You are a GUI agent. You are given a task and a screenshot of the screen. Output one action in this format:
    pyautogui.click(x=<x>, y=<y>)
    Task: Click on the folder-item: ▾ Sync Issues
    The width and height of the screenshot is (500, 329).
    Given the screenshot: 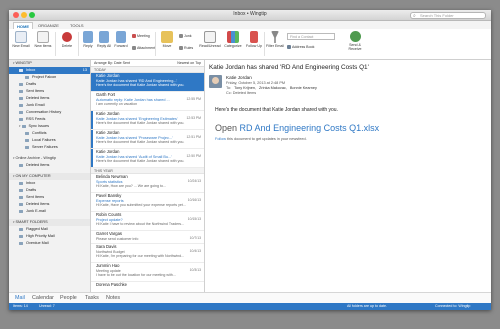 What is the action you would take?
    pyautogui.click(x=49, y=126)
    